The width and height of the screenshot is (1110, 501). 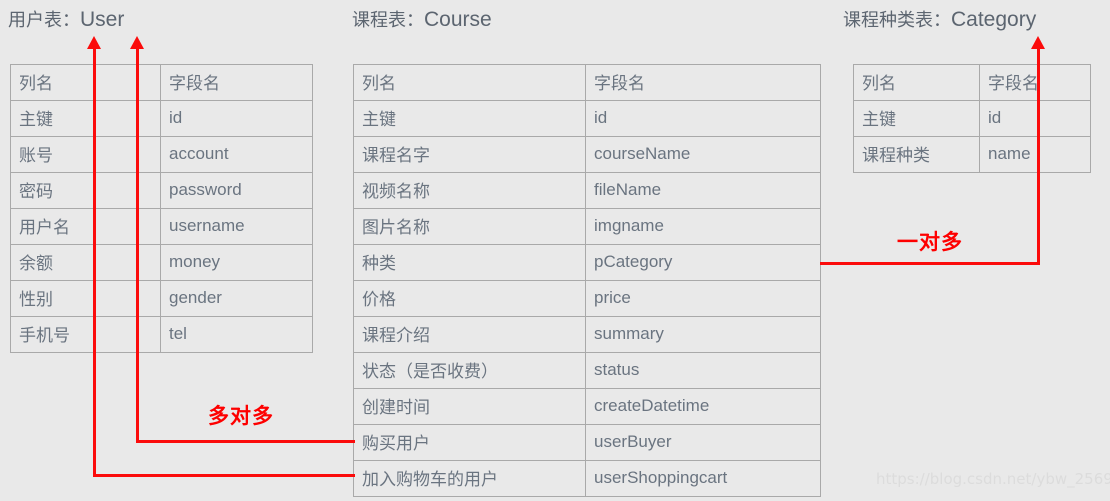 What do you see at coordinates (102, 19) in the screenshot?
I see `user-table-title-en: User` at bounding box center [102, 19].